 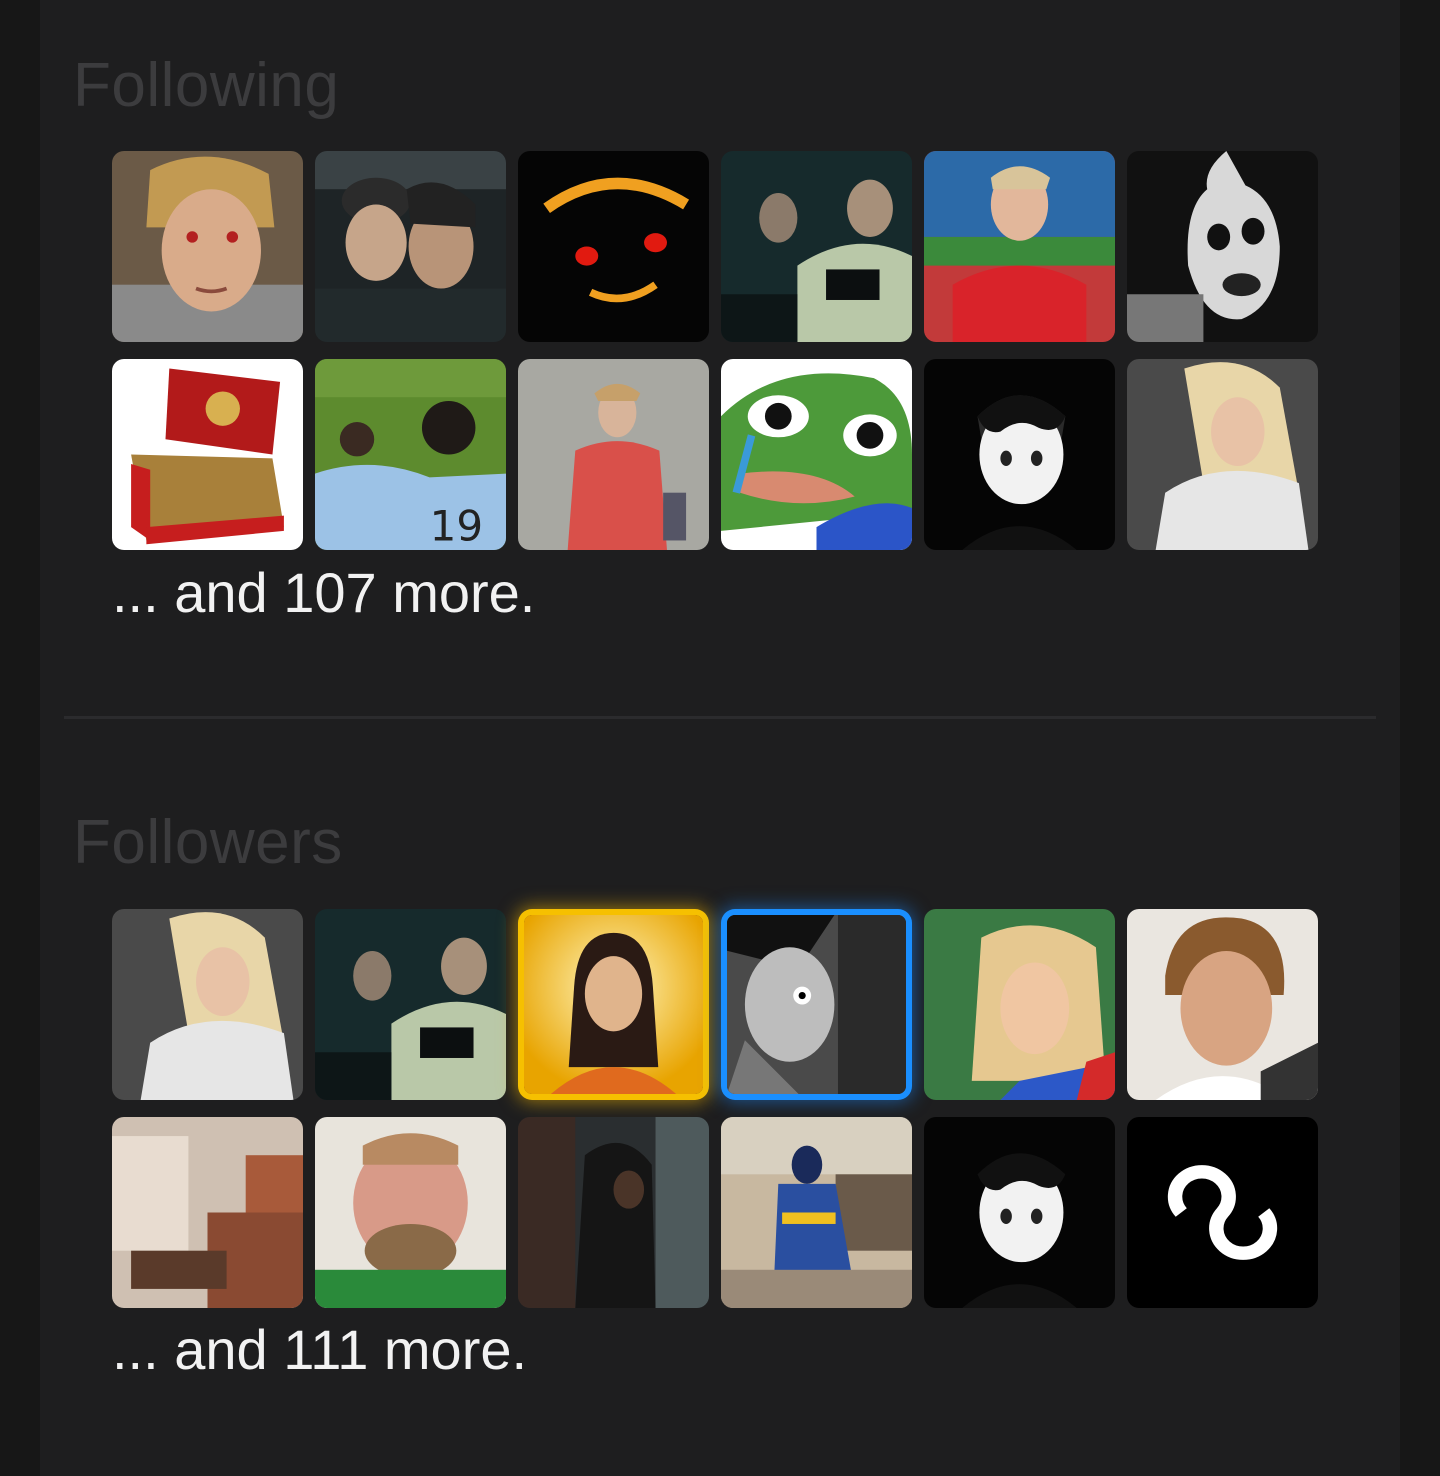 What do you see at coordinates (1019, 1004) in the screenshot?
I see `avatar-woman-leaves` at bounding box center [1019, 1004].